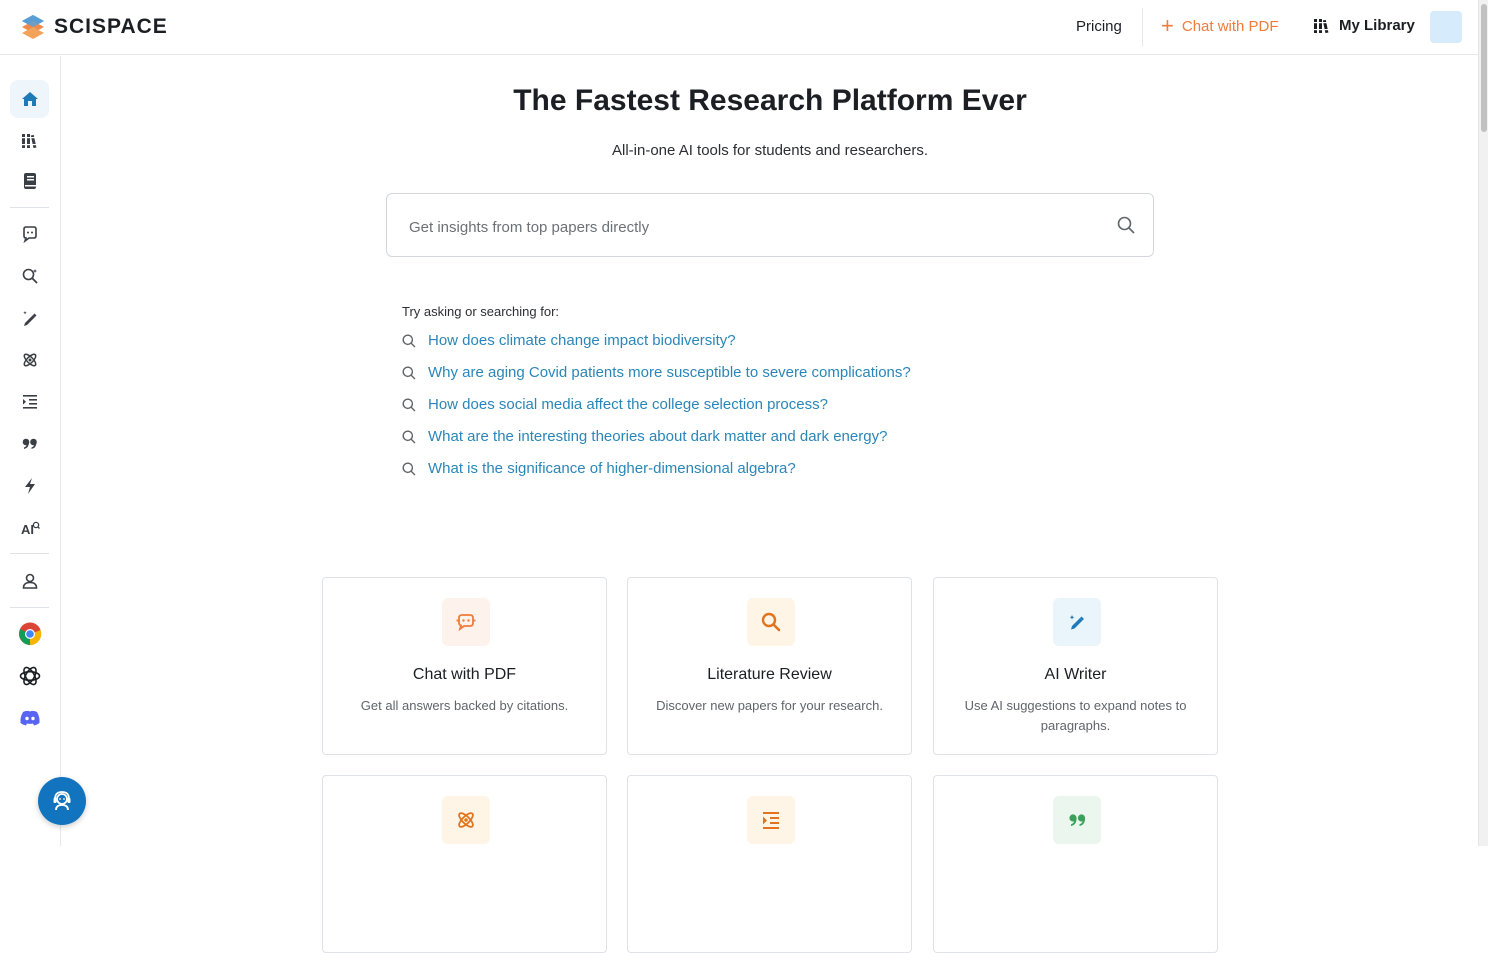 The width and height of the screenshot is (1488, 953). I want to click on sidebar-item-chat-pdf, so click(29, 234).